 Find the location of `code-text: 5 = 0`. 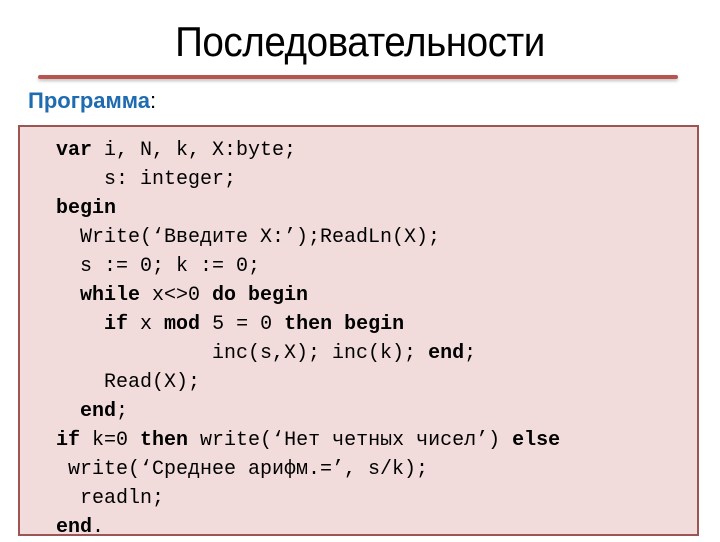

code-text: 5 = 0 is located at coordinates (242, 324).